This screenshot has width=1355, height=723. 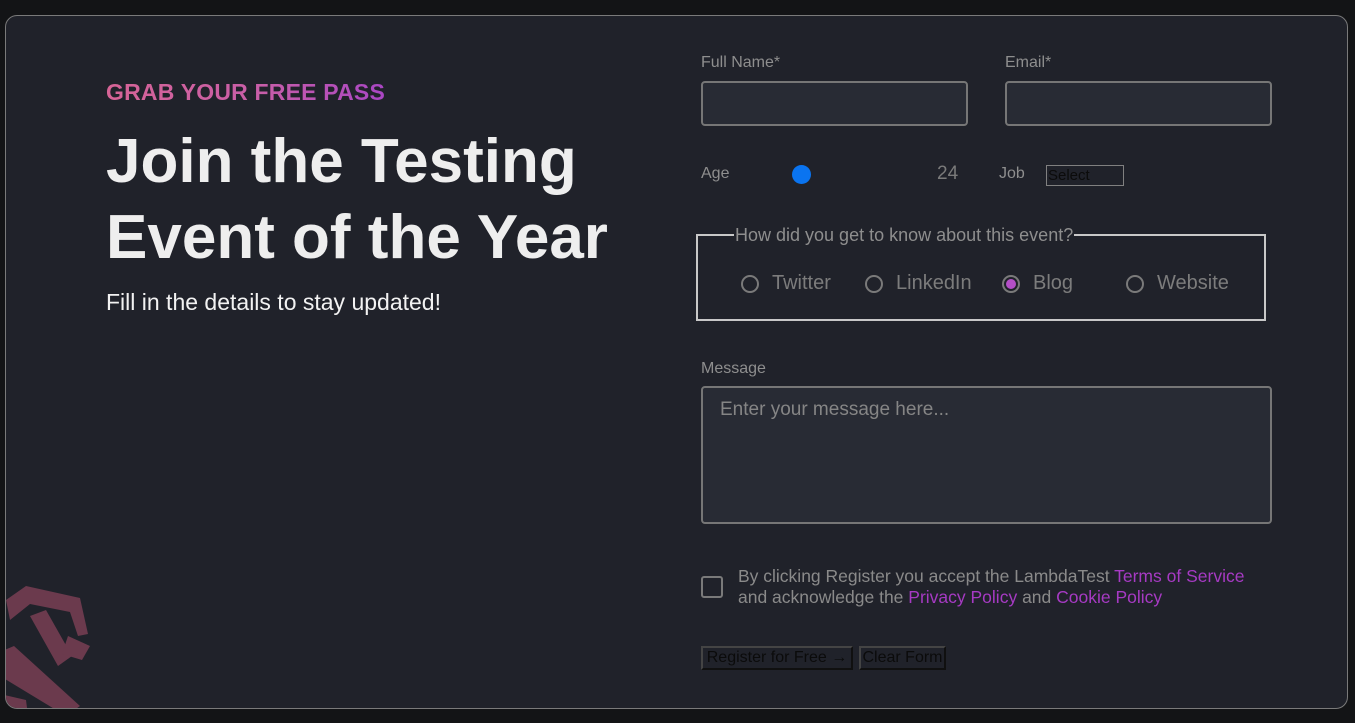 What do you see at coordinates (902, 658) in the screenshot?
I see `clear-form-button: Clear Form` at bounding box center [902, 658].